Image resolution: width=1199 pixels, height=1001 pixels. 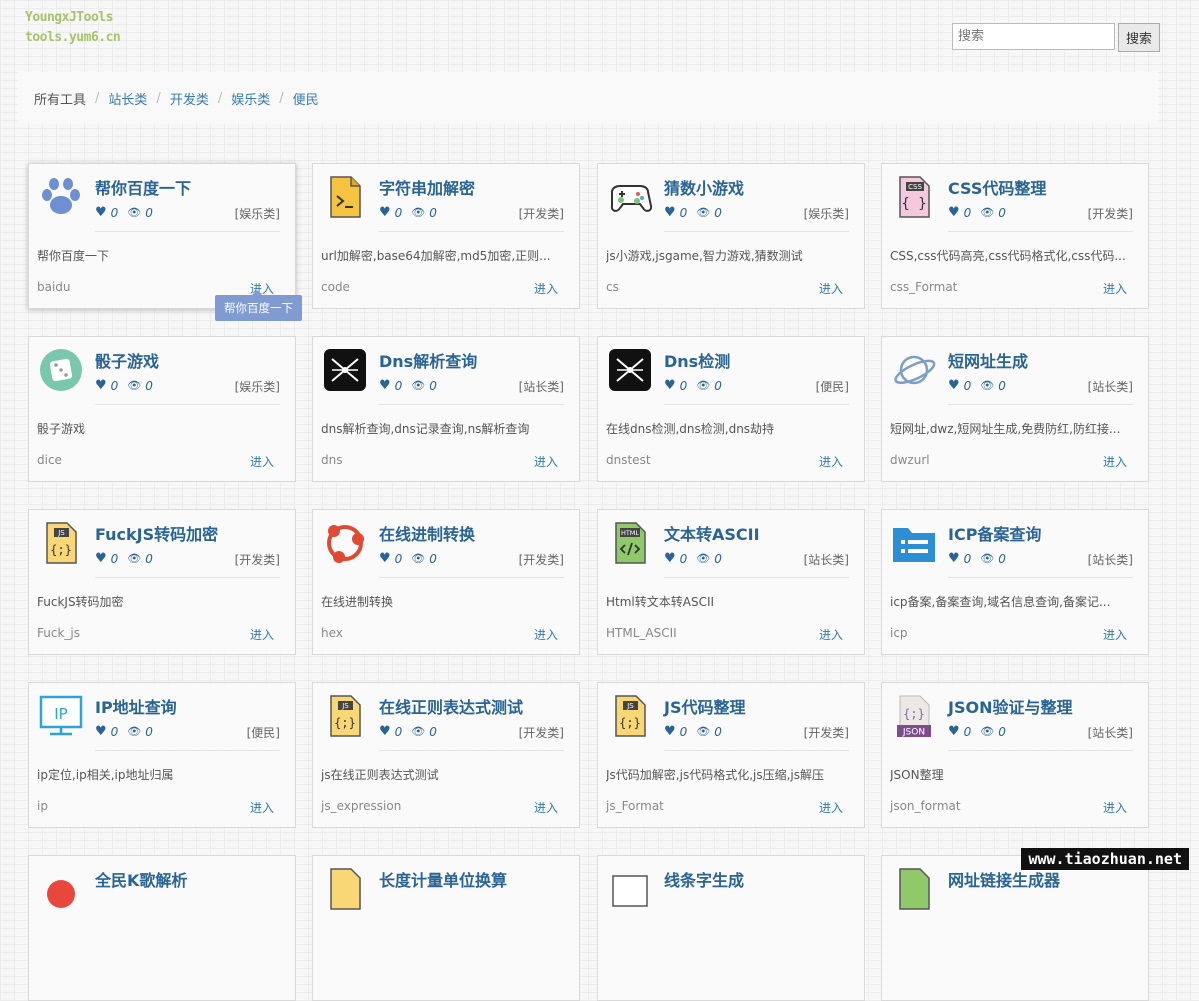 I want to click on tool-title: 帮你百度一下, so click(x=143, y=187).